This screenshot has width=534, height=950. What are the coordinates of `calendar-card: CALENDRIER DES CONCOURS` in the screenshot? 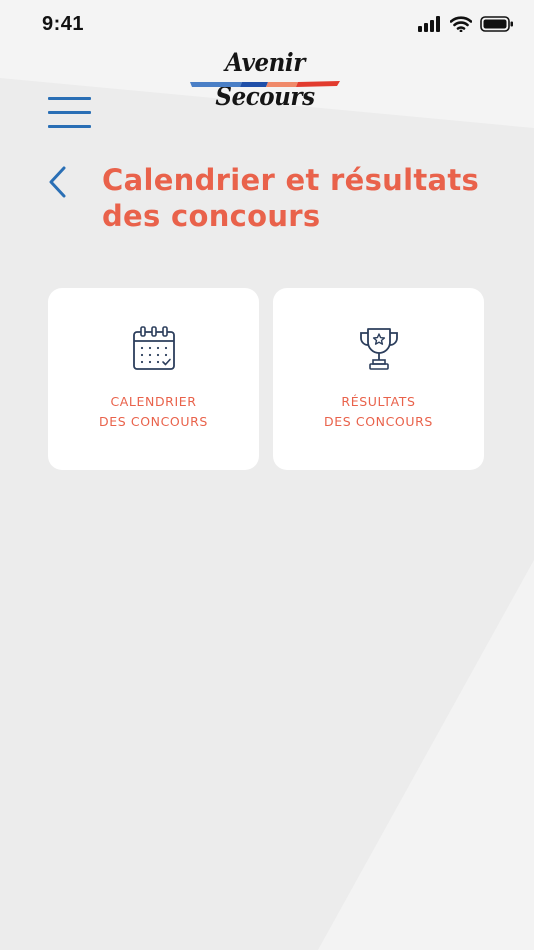 It's located at (153, 379).